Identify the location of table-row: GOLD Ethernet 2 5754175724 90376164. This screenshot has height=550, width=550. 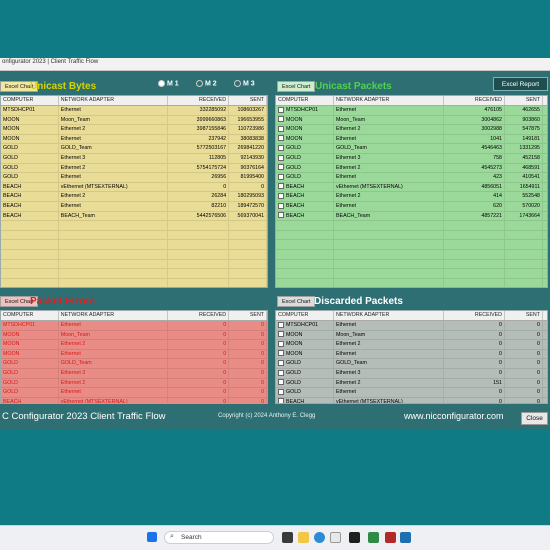
(134, 168).